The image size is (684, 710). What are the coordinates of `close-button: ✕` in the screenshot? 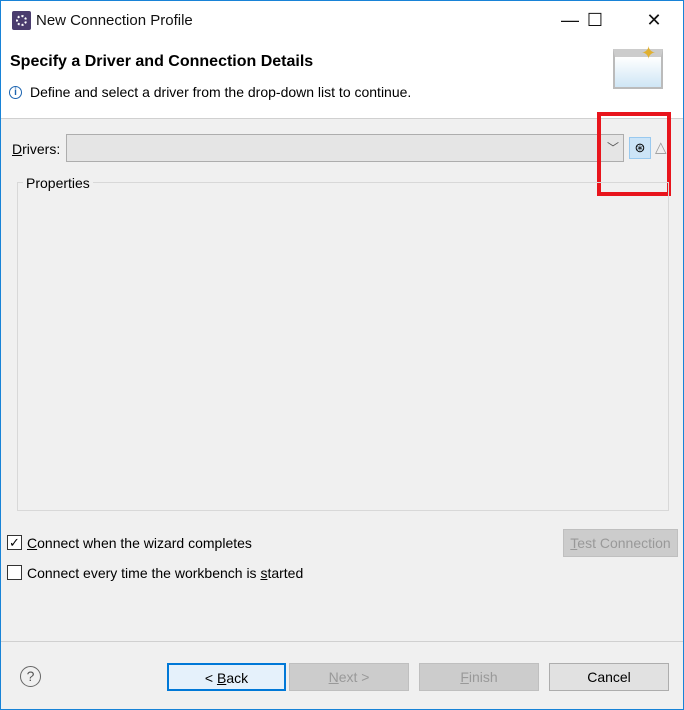 It's located at (654, 20).